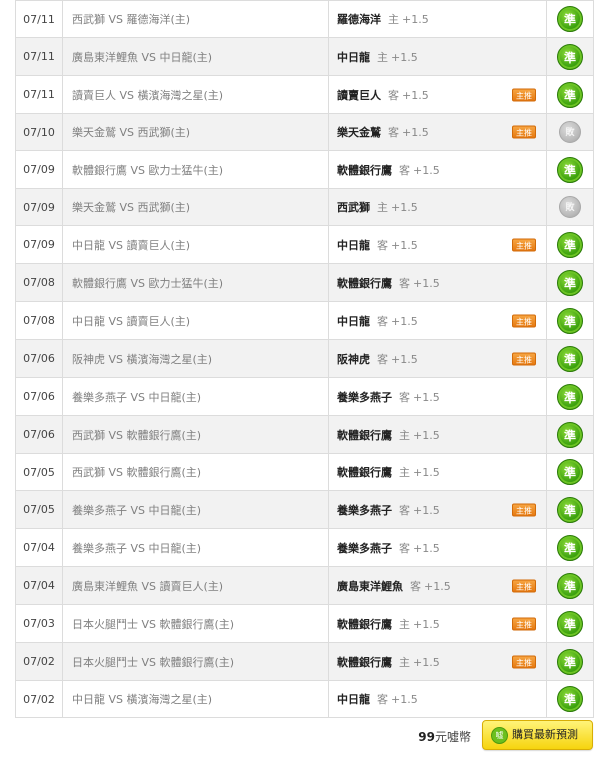 The width and height of the screenshot is (605, 774). What do you see at coordinates (302, 737) in the screenshot?
I see `purchase-footer: 99元噓幣 噓 購買最新預測` at bounding box center [302, 737].